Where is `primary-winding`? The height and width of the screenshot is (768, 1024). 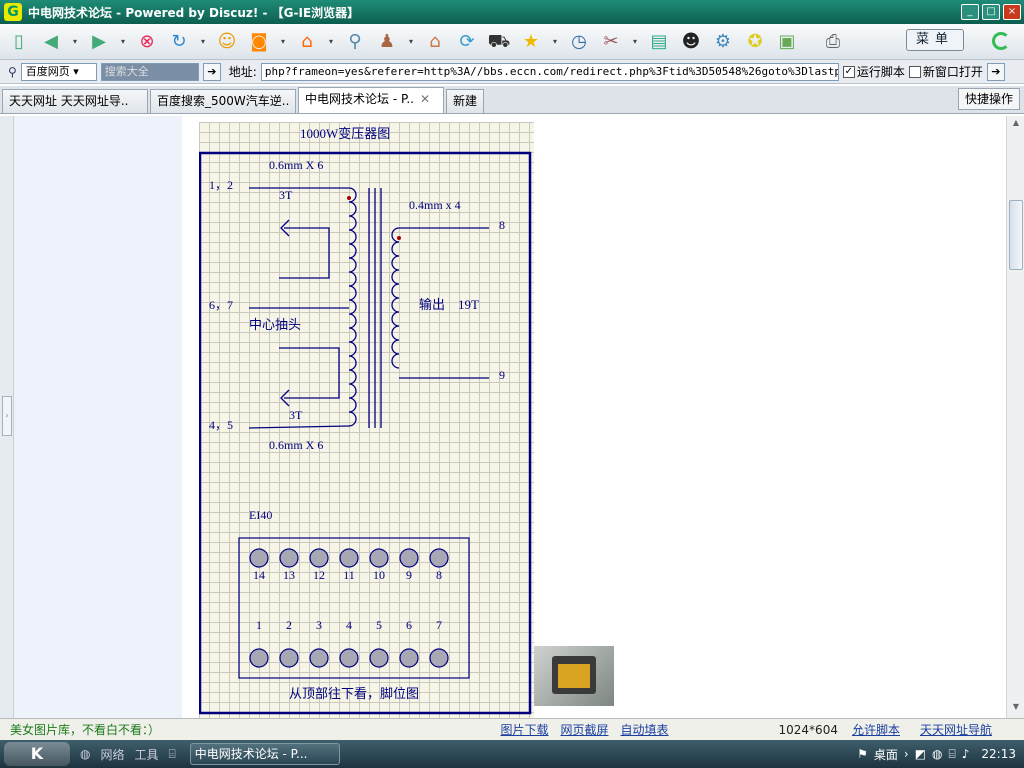
primary-winding is located at coordinates (315, 308).